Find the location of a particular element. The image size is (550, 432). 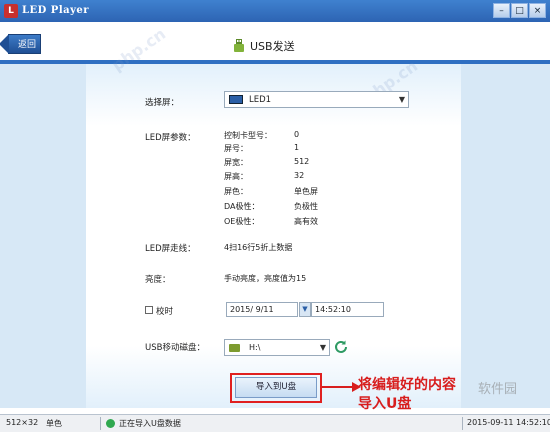

date-field: 2015/ 9/11 is located at coordinates (262, 309).